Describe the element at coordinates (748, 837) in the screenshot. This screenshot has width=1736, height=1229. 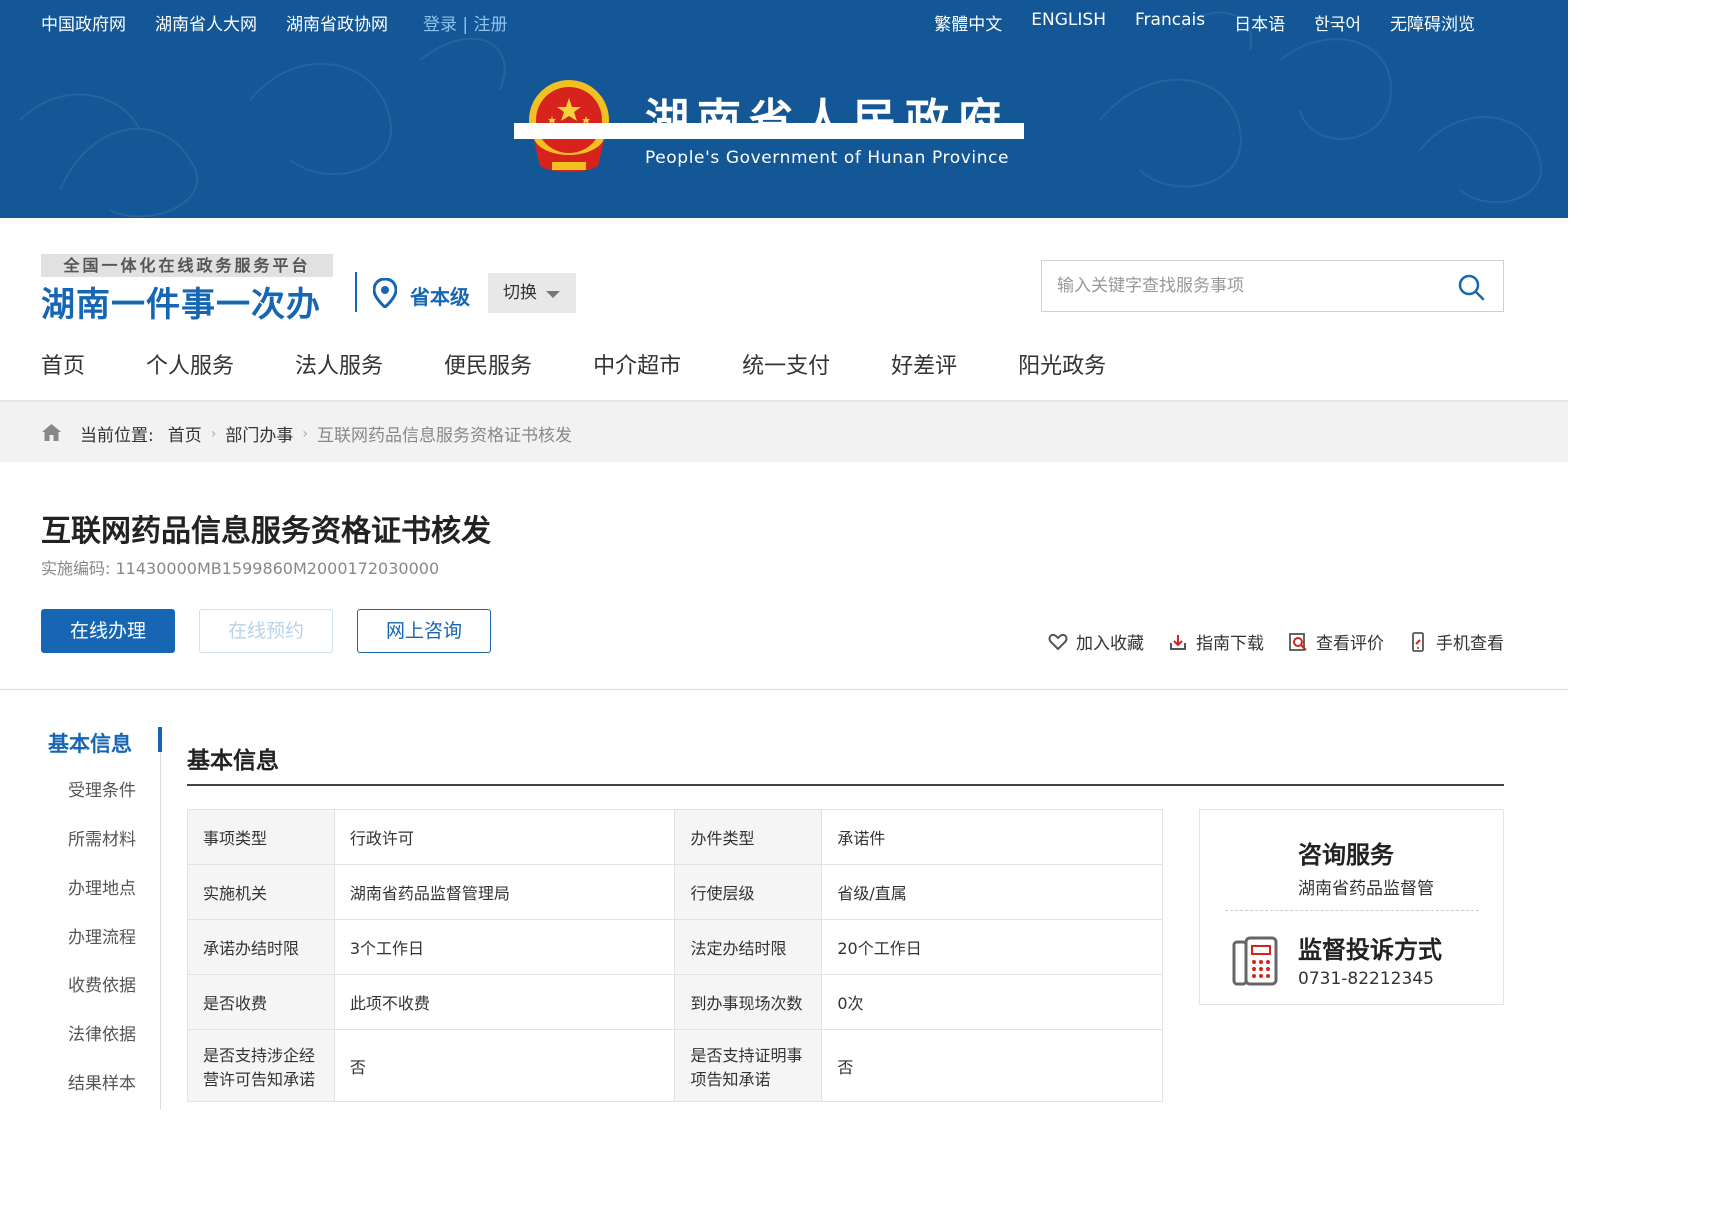
I see `table-label: 办件类型` at that location.